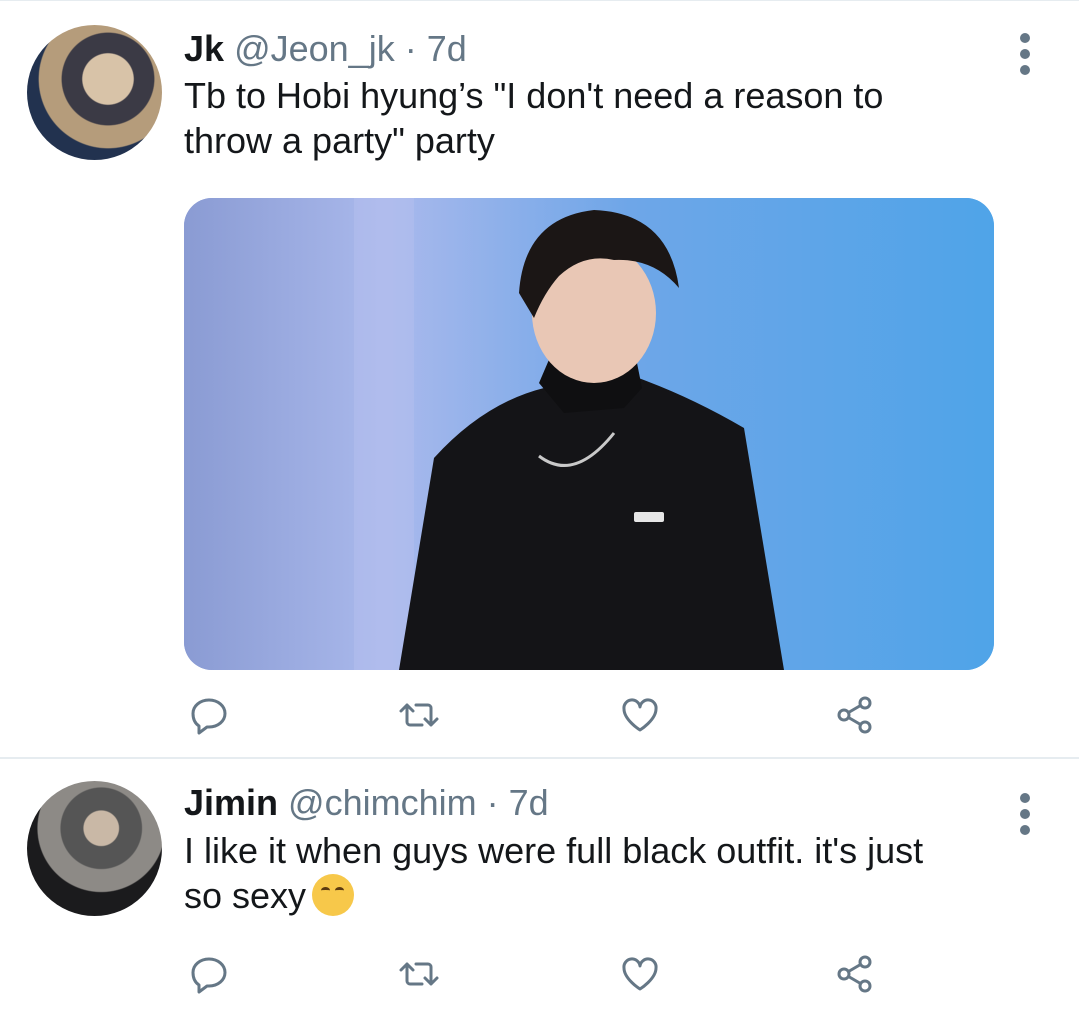  What do you see at coordinates (1025, 54) in the screenshot?
I see `more-vertical-icon` at bounding box center [1025, 54].